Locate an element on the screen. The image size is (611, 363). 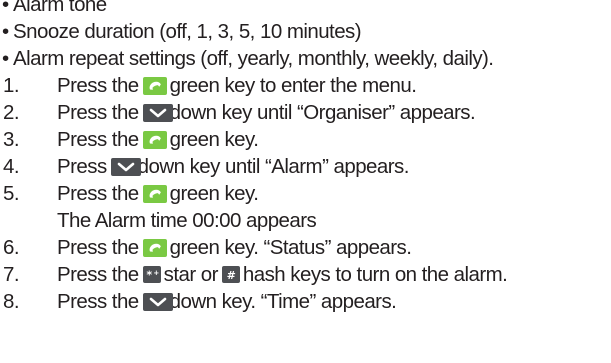
step-text-mid: star or is located at coordinates (191, 274).